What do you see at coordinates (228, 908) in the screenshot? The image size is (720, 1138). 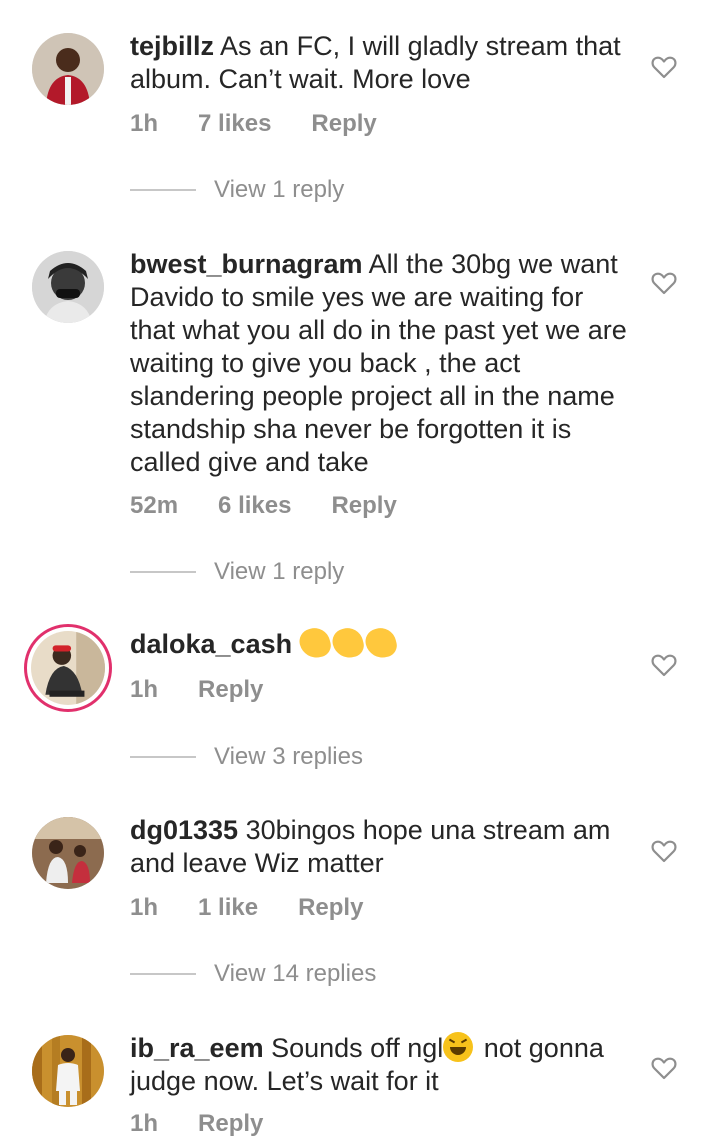 I see `like-count: 1 like` at bounding box center [228, 908].